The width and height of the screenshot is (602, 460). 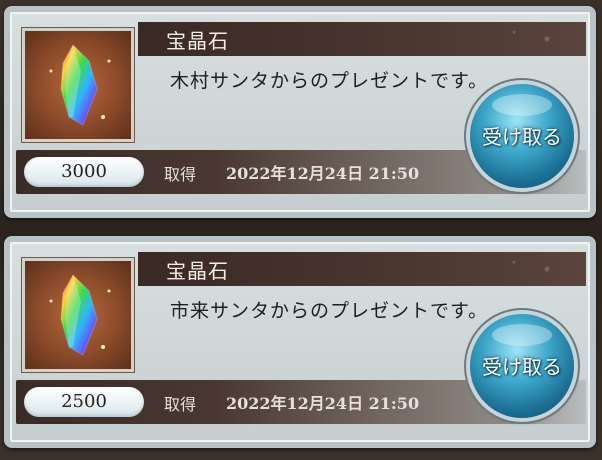 I want to click on gift-message: 木村サンタからのプレゼントです。, so click(x=329, y=81).